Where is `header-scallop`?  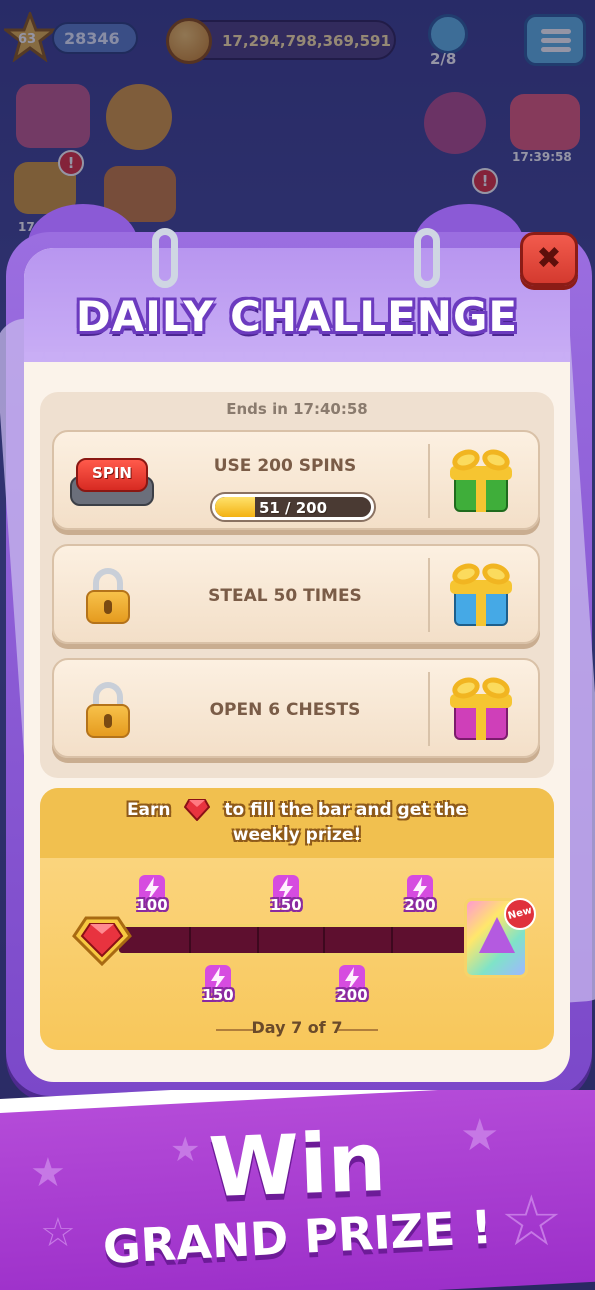 header-scallop is located at coordinates (297, 360).